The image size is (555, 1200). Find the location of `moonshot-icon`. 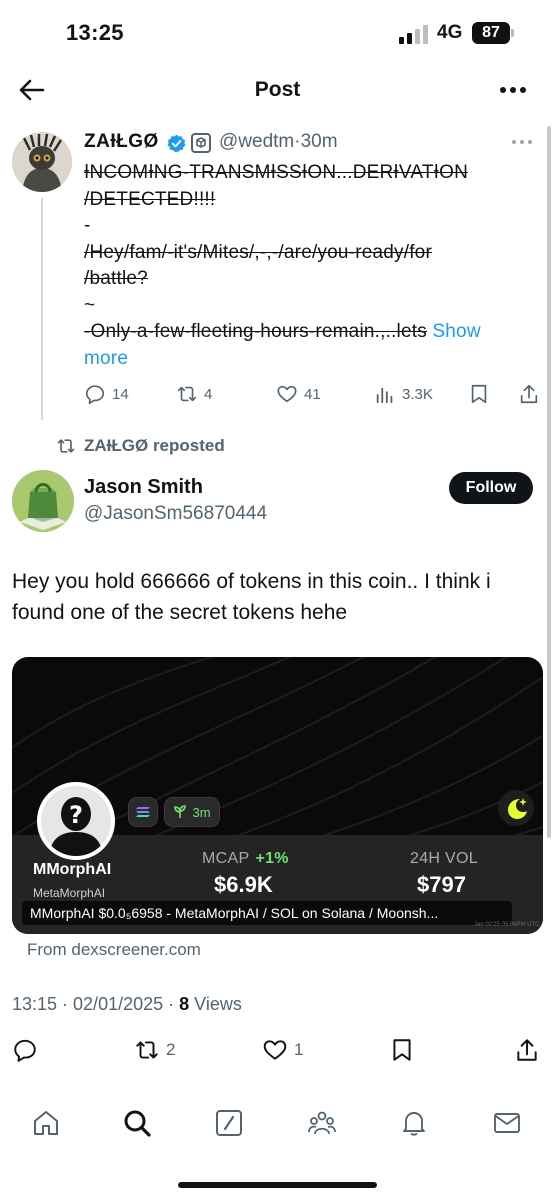

moonshot-icon is located at coordinates (516, 808).